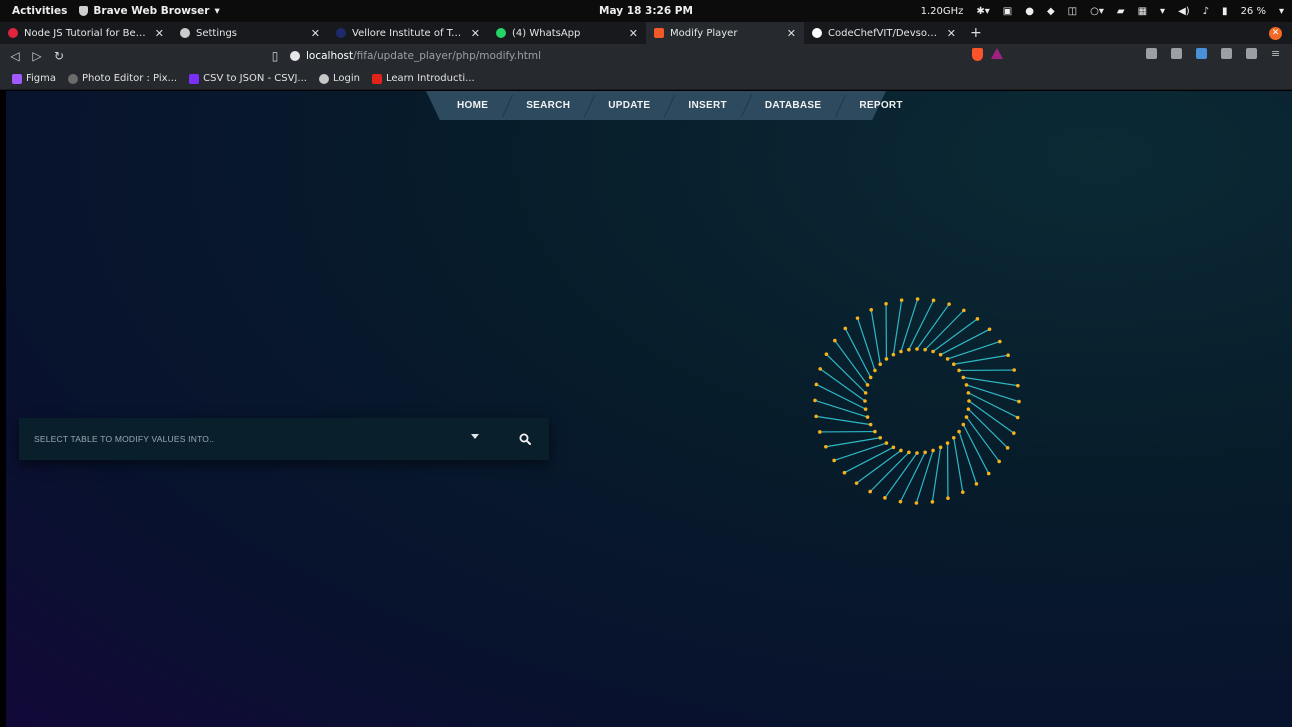 The image size is (1292, 727). Describe the element at coordinates (1097, 11) in the screenshot. I see `circle-toggle-icon: ○▾` at that location.